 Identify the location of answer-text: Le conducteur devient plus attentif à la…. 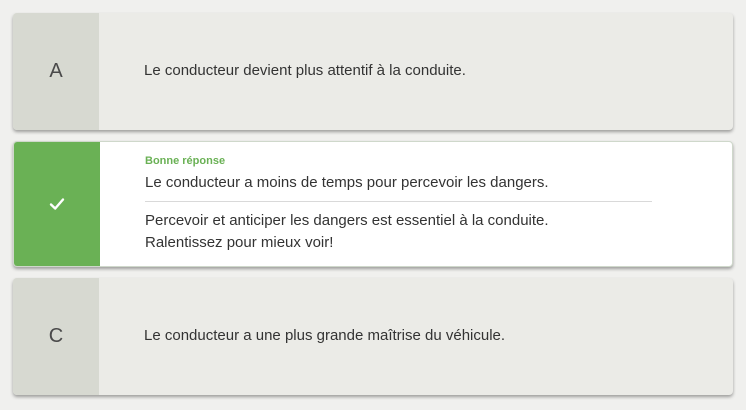
(305, 71).